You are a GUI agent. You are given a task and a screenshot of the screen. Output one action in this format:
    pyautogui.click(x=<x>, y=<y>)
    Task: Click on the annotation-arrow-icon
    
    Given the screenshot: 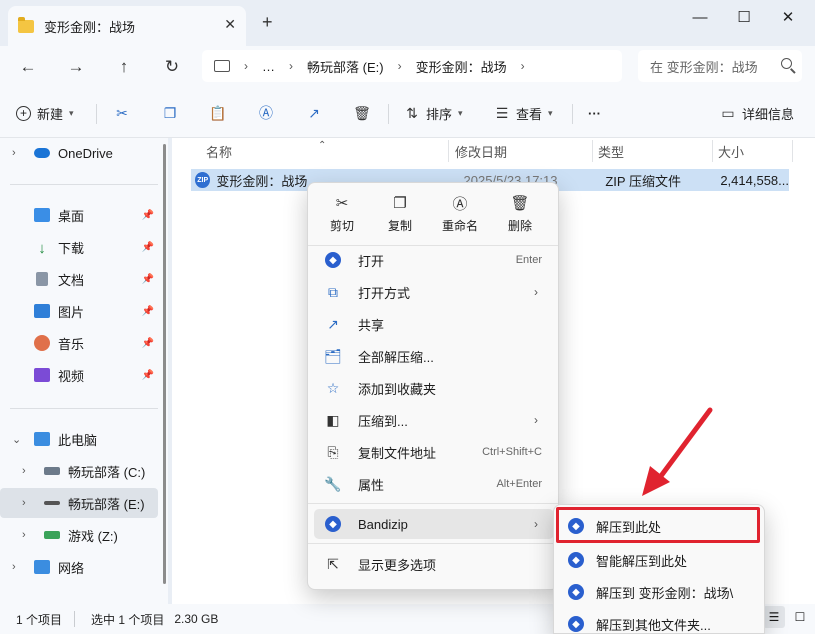 What is the action you would take?
    pyautogui.click(x=677, y=451)
    